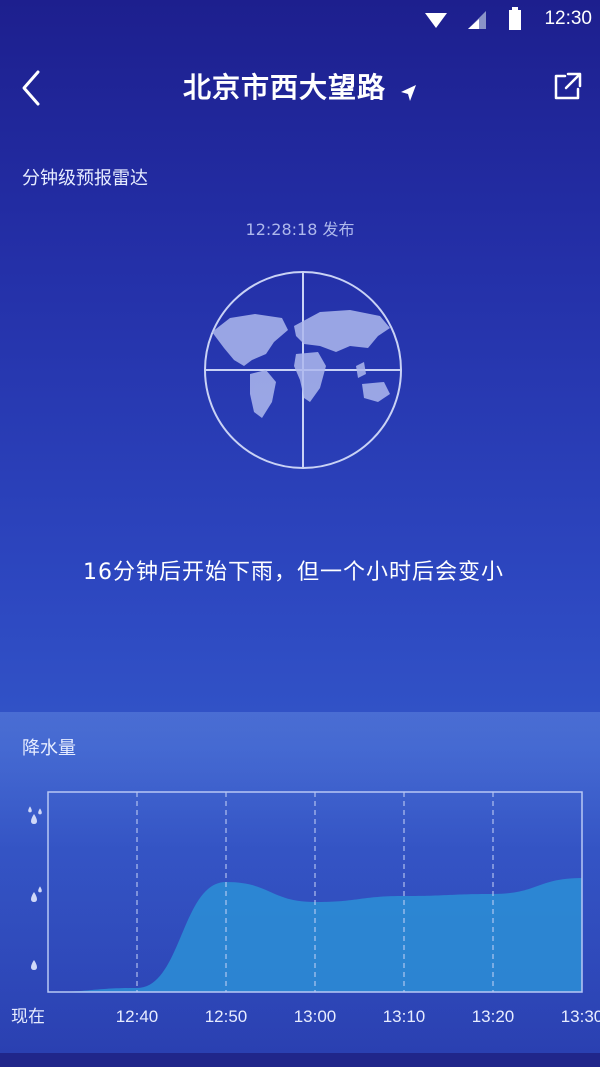  Describe the element at coordinates (300, 1060) in the screenshot. I see `bottom-bar` at that location.